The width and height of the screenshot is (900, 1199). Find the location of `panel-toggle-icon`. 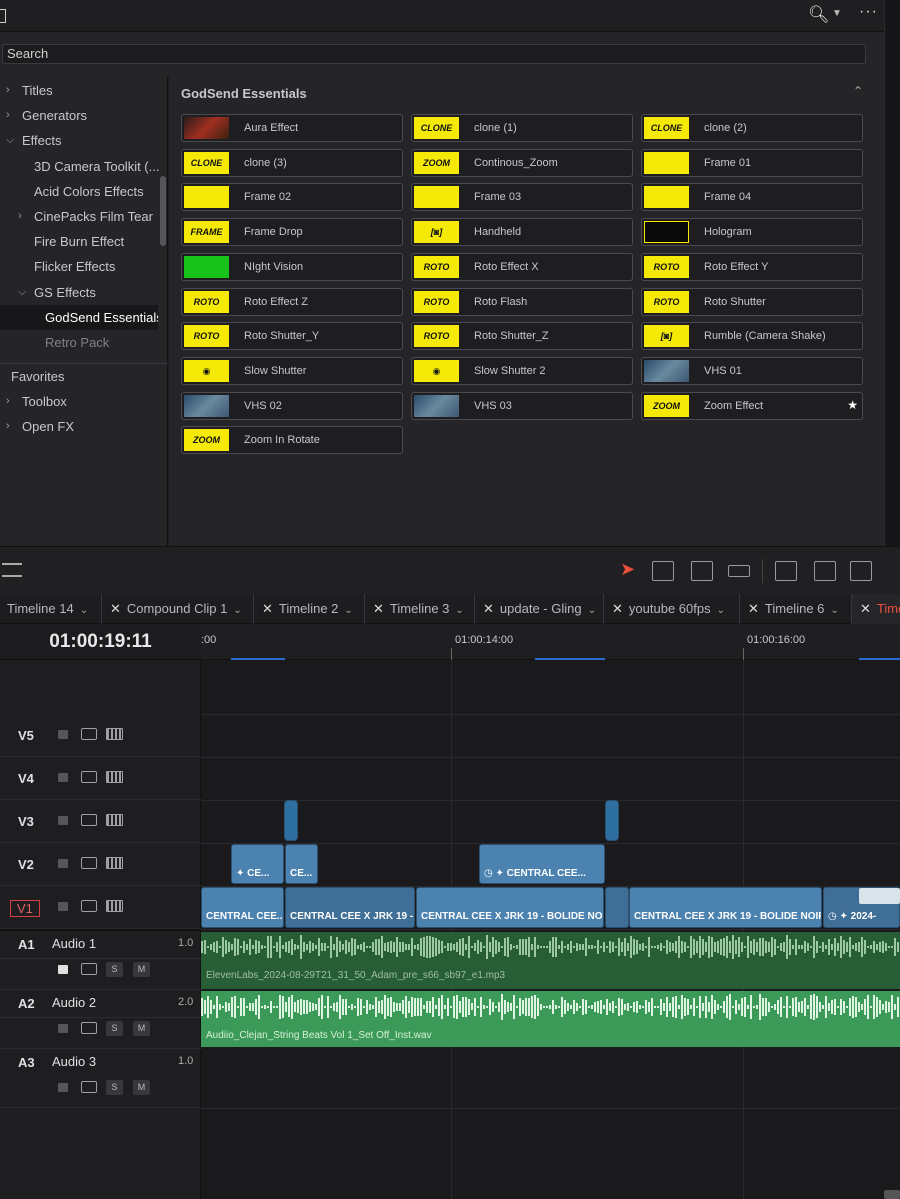

panel-toggle-icon is located at coordinates (3, 16).